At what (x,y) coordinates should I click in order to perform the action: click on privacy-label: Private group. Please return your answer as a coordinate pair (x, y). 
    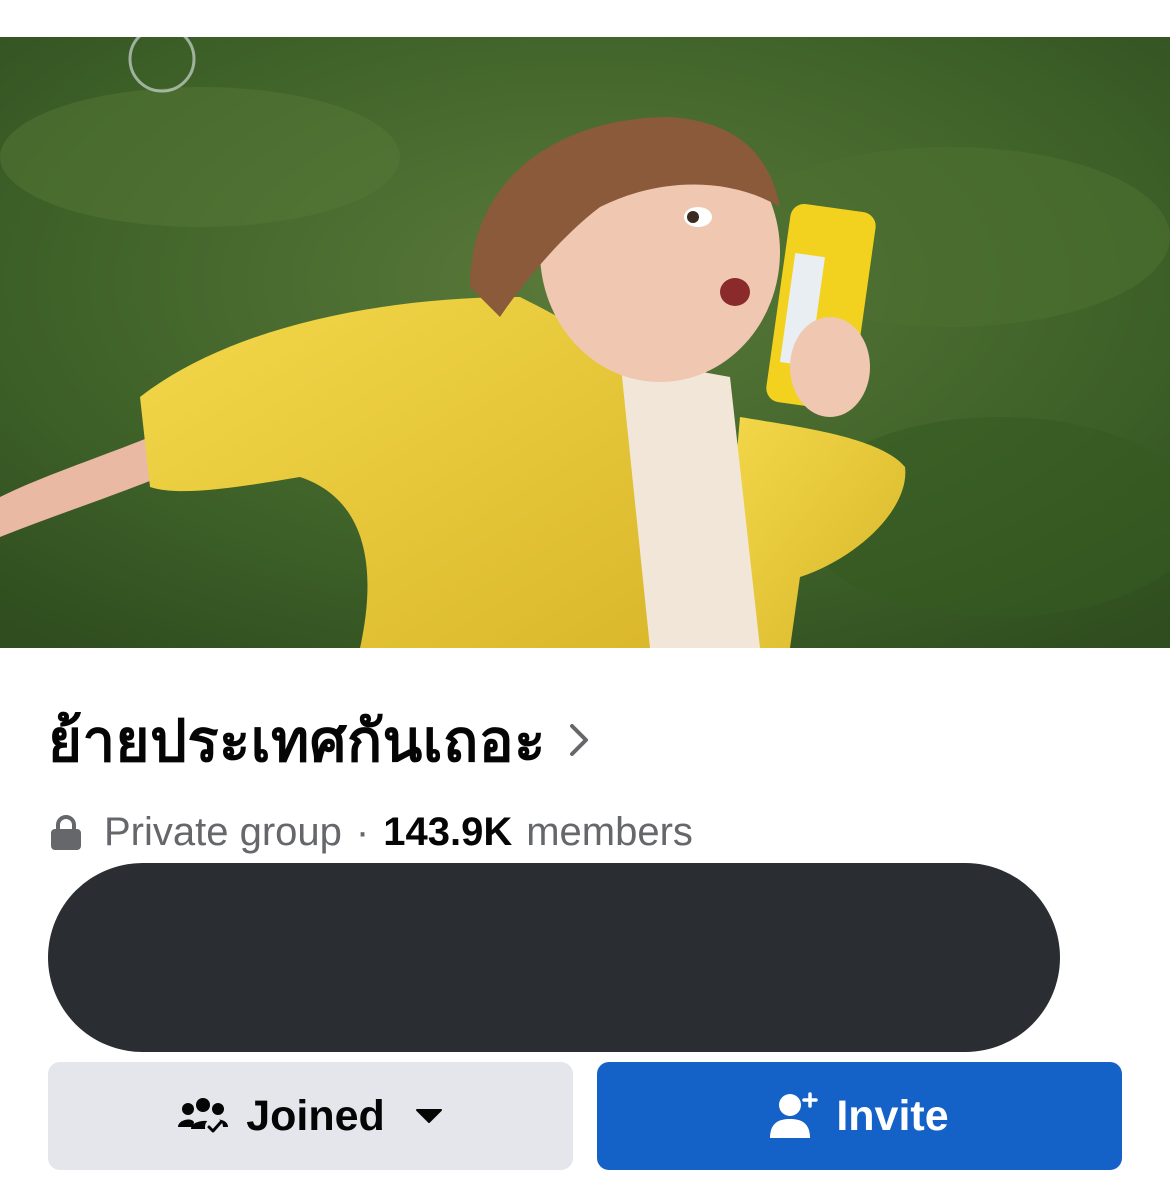
    Looking at the image, I should click on (223, 831).